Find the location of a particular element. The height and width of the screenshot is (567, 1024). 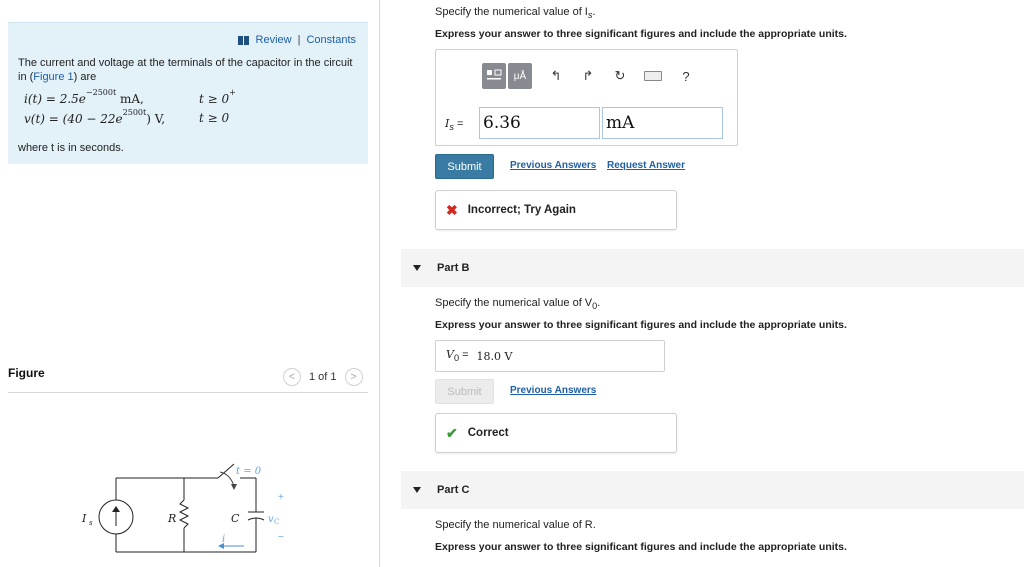

figure-link: Figure 1 is located at coordinates (53, 77).